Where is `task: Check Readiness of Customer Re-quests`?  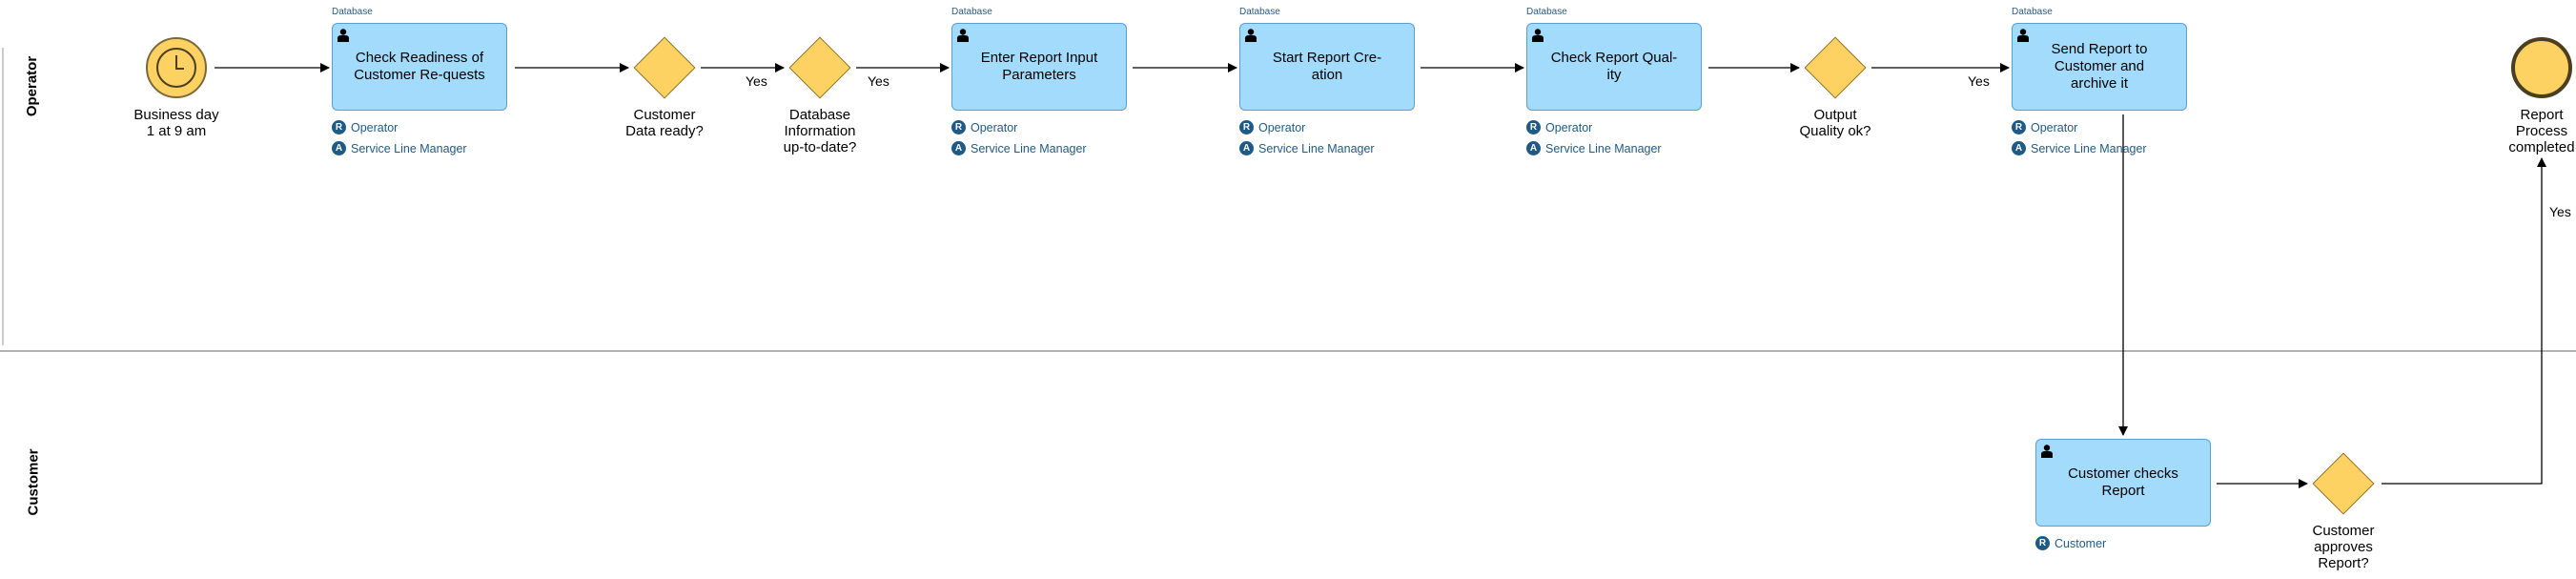 task: Check Readiness of Customer Re-quests is located at coordinates (420, 67).